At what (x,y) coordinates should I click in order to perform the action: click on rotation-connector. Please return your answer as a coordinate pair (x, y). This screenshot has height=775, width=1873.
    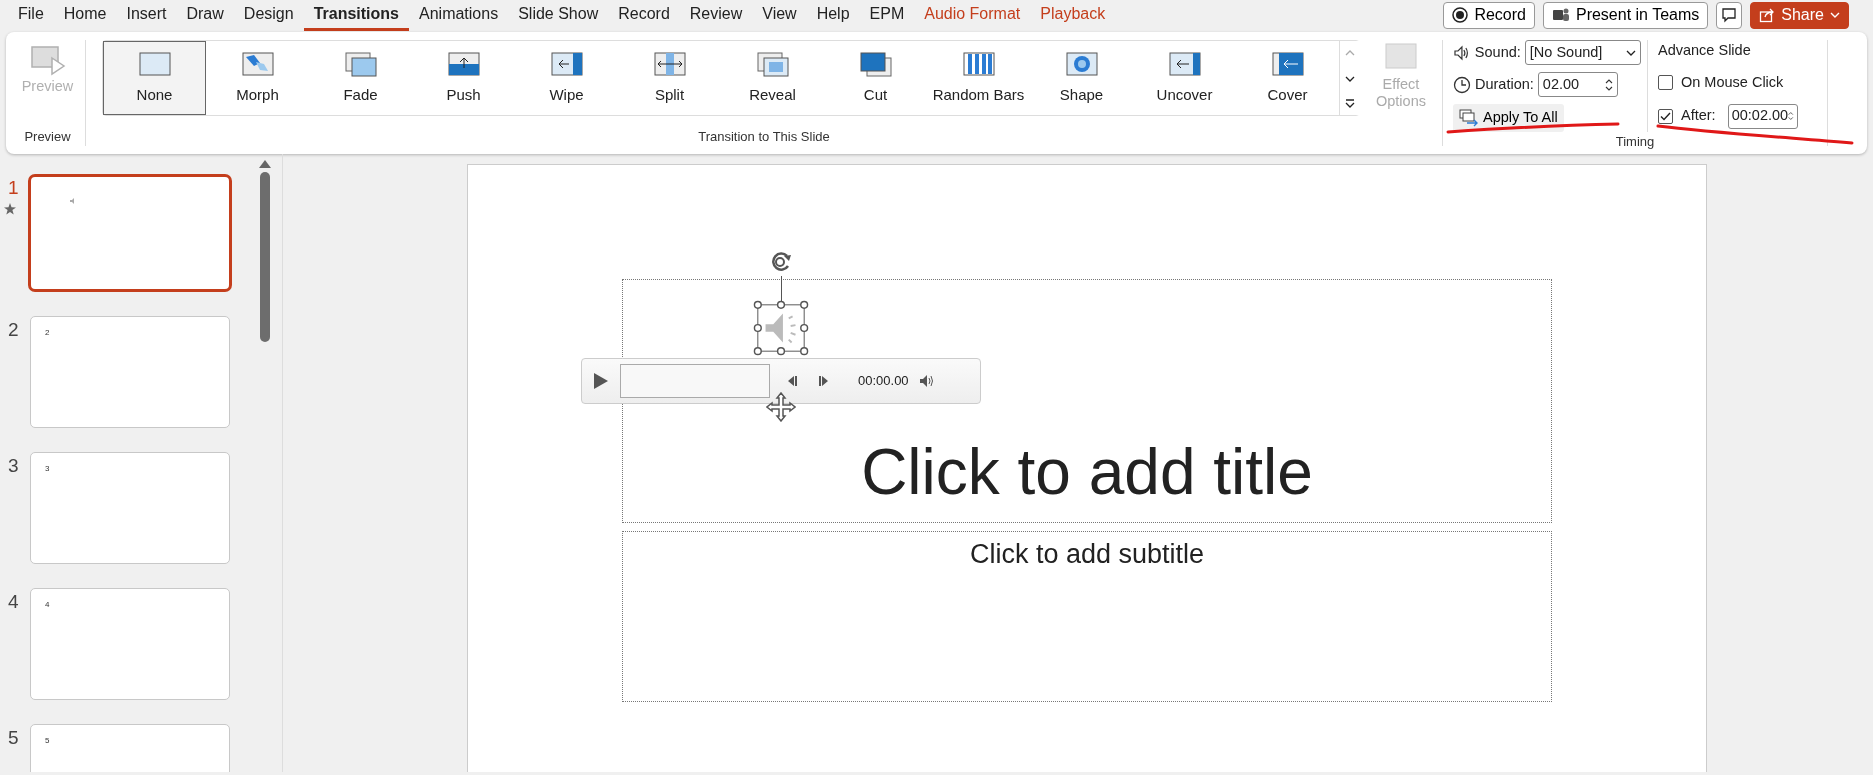
    Looking at the image, I should click on (781, 289).